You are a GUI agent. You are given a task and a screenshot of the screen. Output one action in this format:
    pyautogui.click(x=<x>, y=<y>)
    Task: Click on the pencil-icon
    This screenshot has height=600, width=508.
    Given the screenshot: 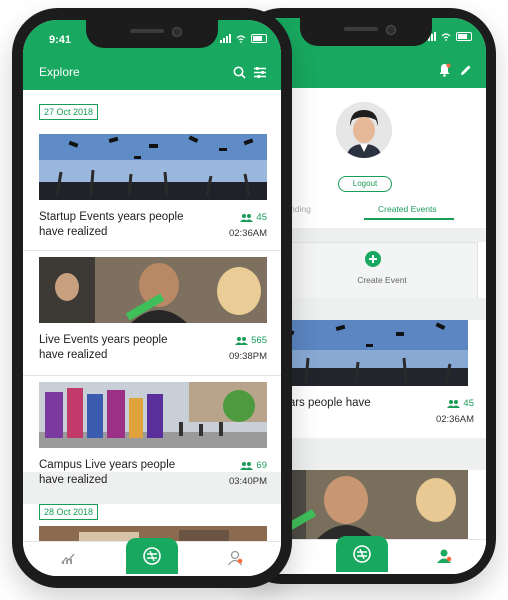 What is the action you would take?
    pyautogui.click(x=466, y=70)
    